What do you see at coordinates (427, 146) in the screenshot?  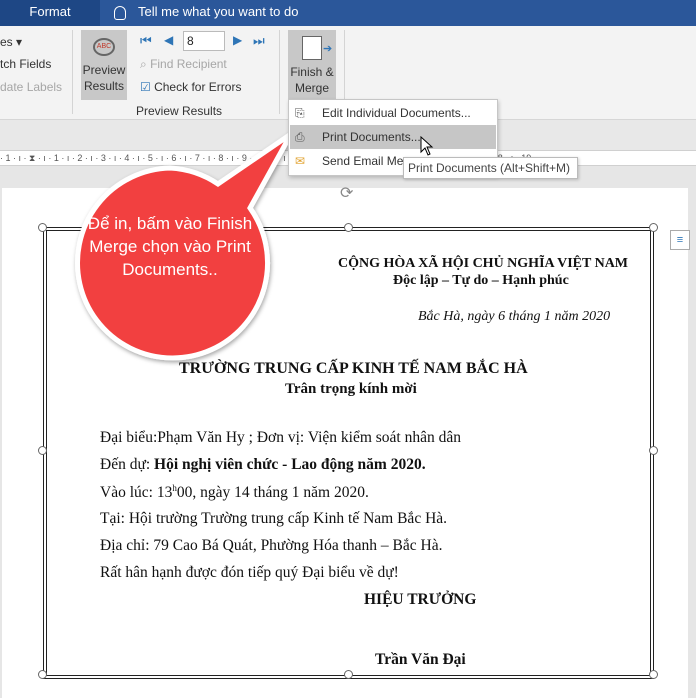 I see `mouse-cursor-icon` at bounding box center [427, 146].